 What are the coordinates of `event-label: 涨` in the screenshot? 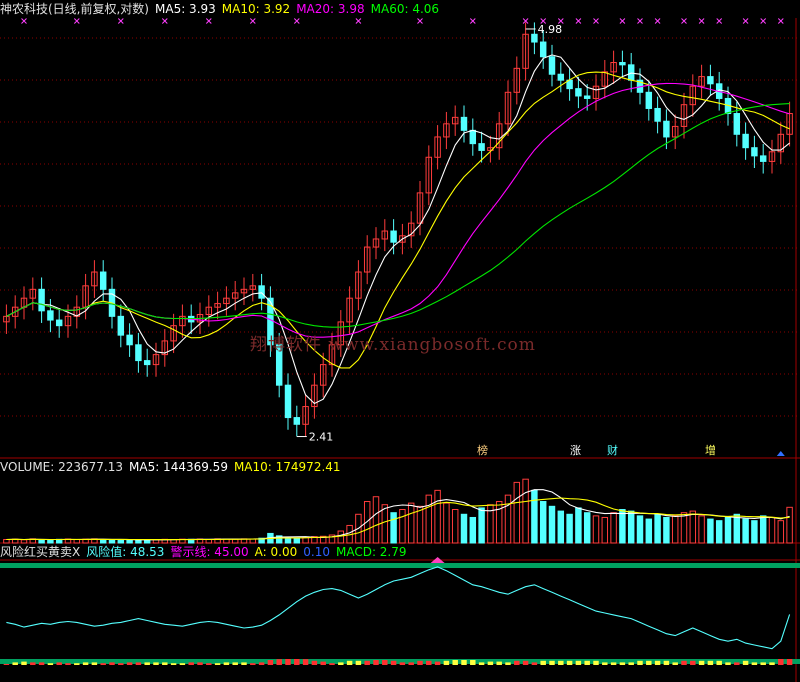 It's located at (575, 450).